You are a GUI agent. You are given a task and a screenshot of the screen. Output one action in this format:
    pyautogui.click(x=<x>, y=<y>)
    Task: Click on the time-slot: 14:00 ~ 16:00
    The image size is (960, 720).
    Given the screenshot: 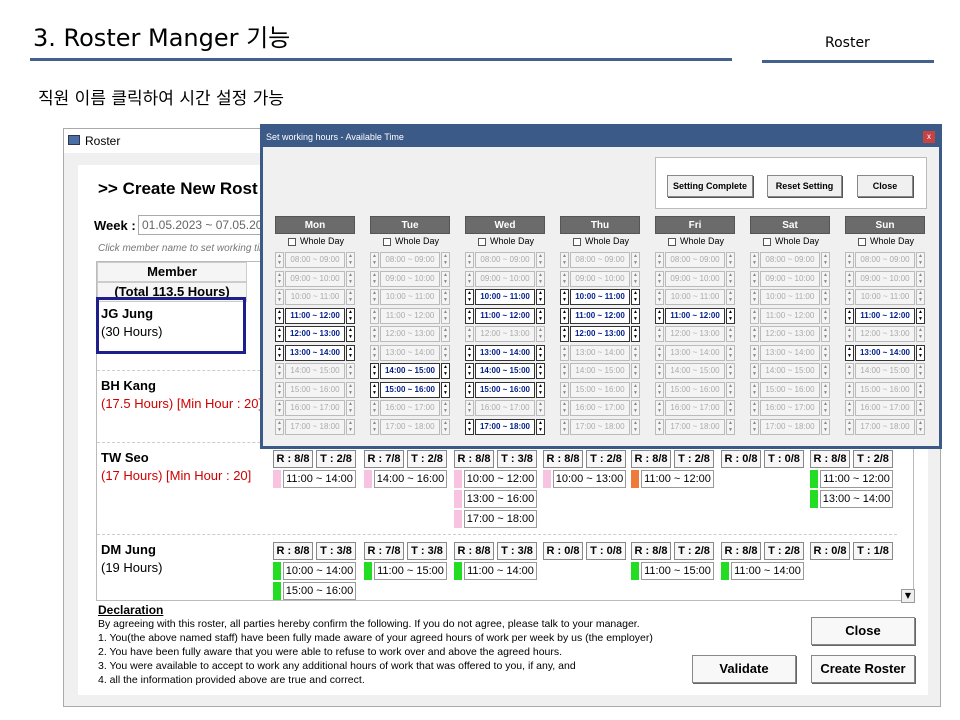 What is the action you would take?
    pyautogui.click(x=410, y=479)
    